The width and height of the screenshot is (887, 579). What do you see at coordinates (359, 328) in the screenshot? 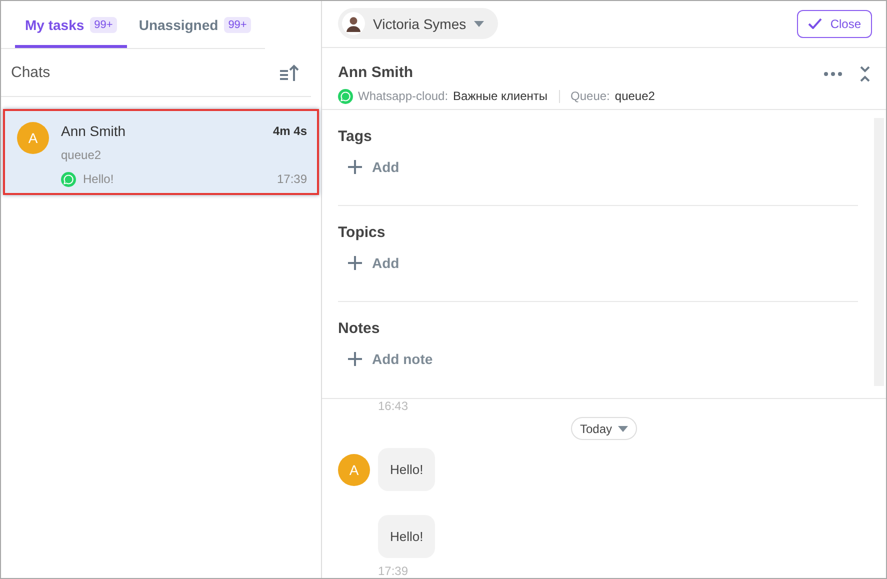
I see `section-title: Notes` at bounding box center [359, 328].